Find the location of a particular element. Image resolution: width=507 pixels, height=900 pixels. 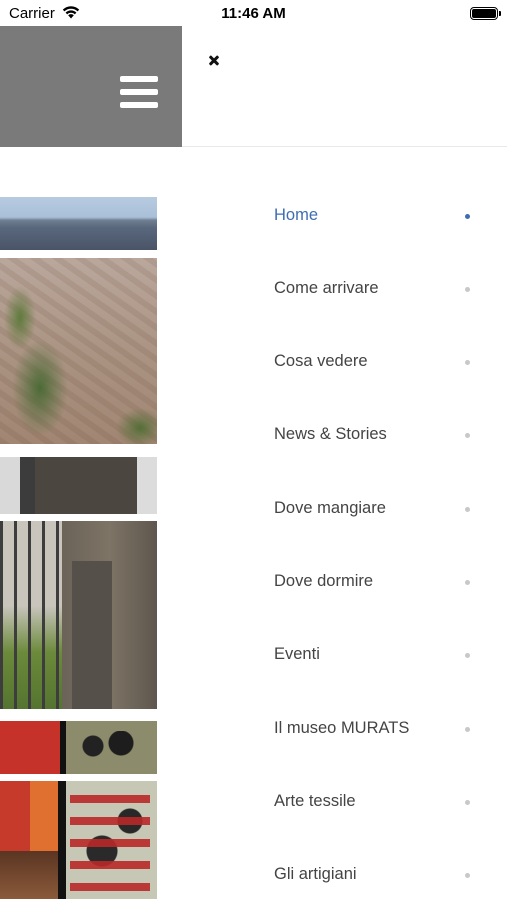

landscape-photo is located at coordinates (78, 223).